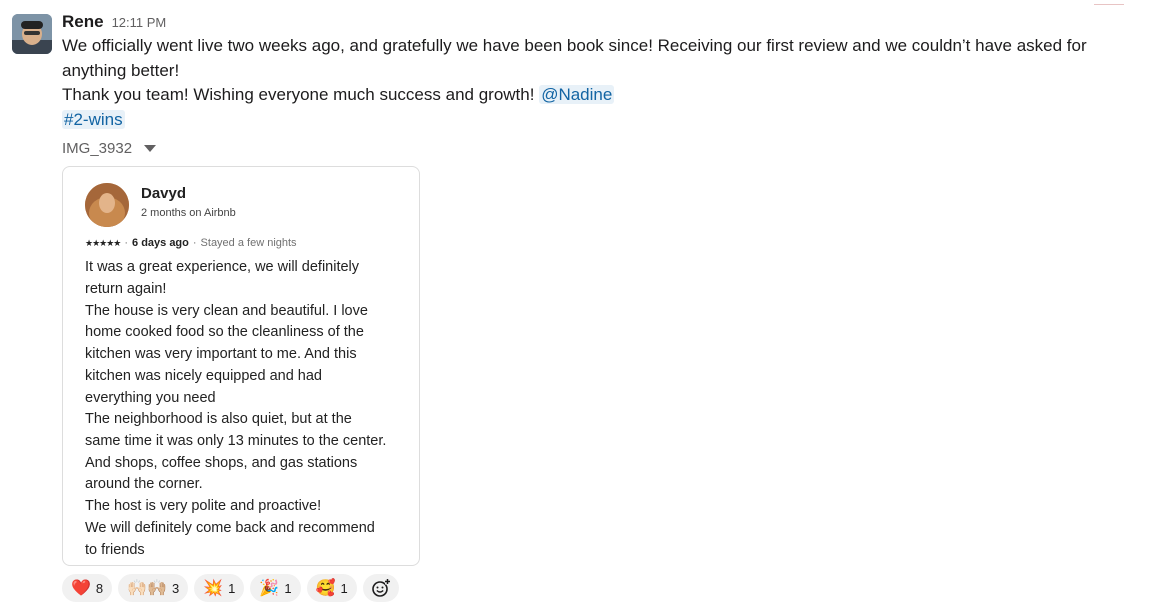 Image resolution: width=1152 pixels, height=616 pixels. I want to click on message-header: Rene 12:11 PM, so click(597, 23).